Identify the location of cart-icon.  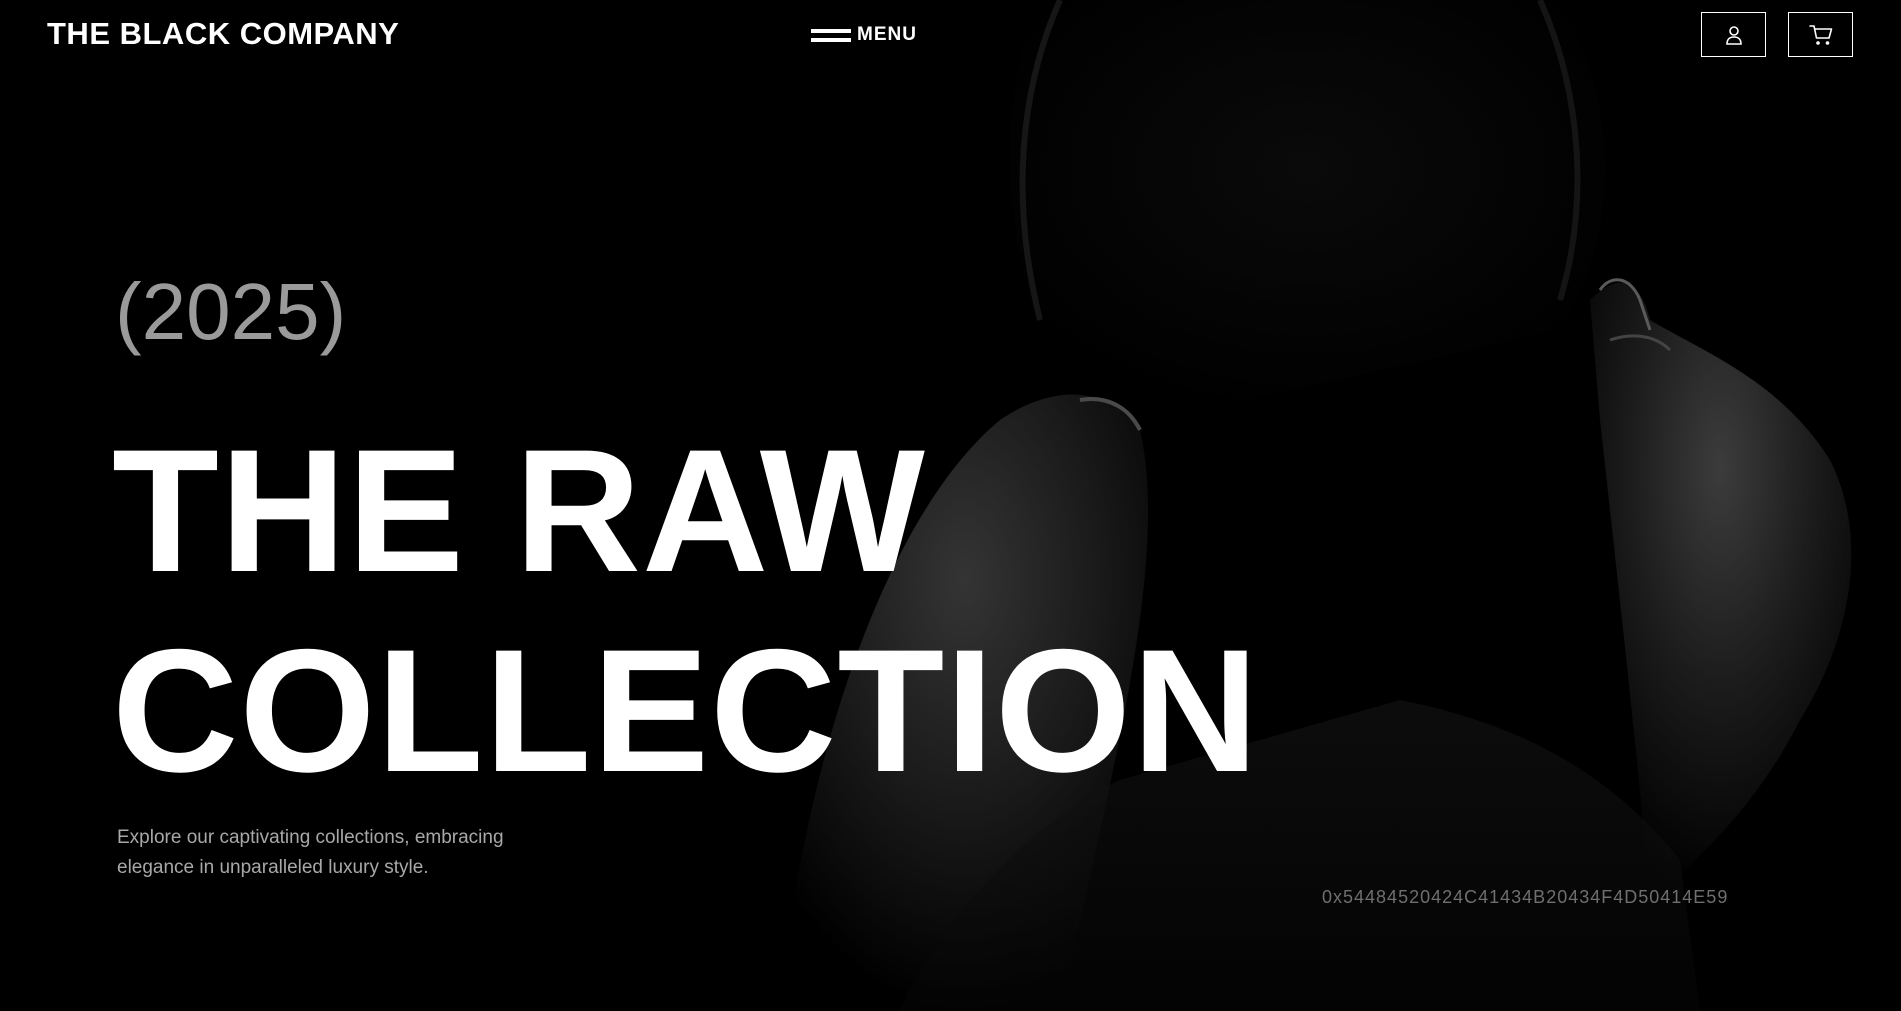
(1820, 34).